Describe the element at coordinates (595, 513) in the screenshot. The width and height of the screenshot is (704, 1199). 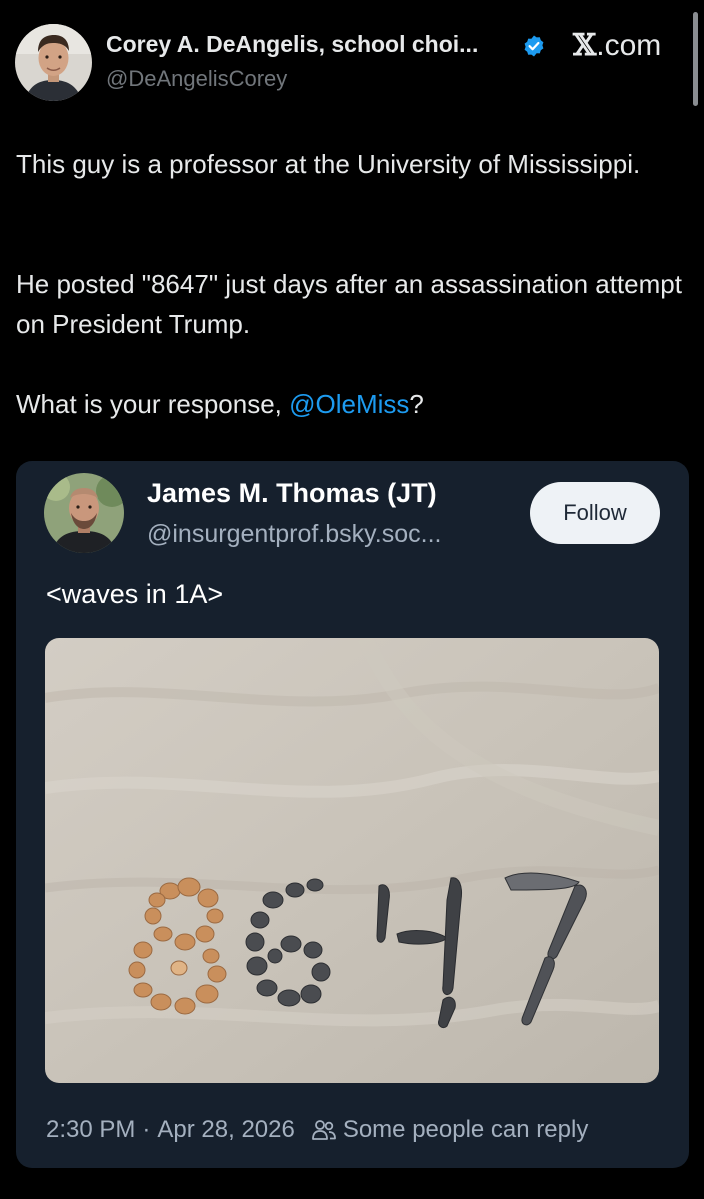
I see `follow-button: Follow` at that location.